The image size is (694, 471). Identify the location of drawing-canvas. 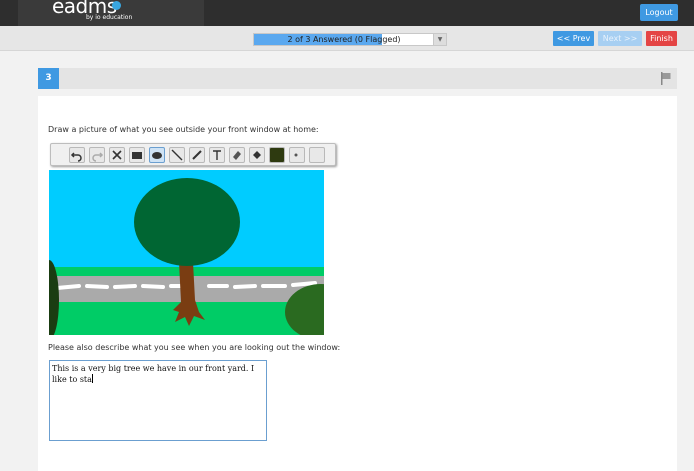
(186, 252).